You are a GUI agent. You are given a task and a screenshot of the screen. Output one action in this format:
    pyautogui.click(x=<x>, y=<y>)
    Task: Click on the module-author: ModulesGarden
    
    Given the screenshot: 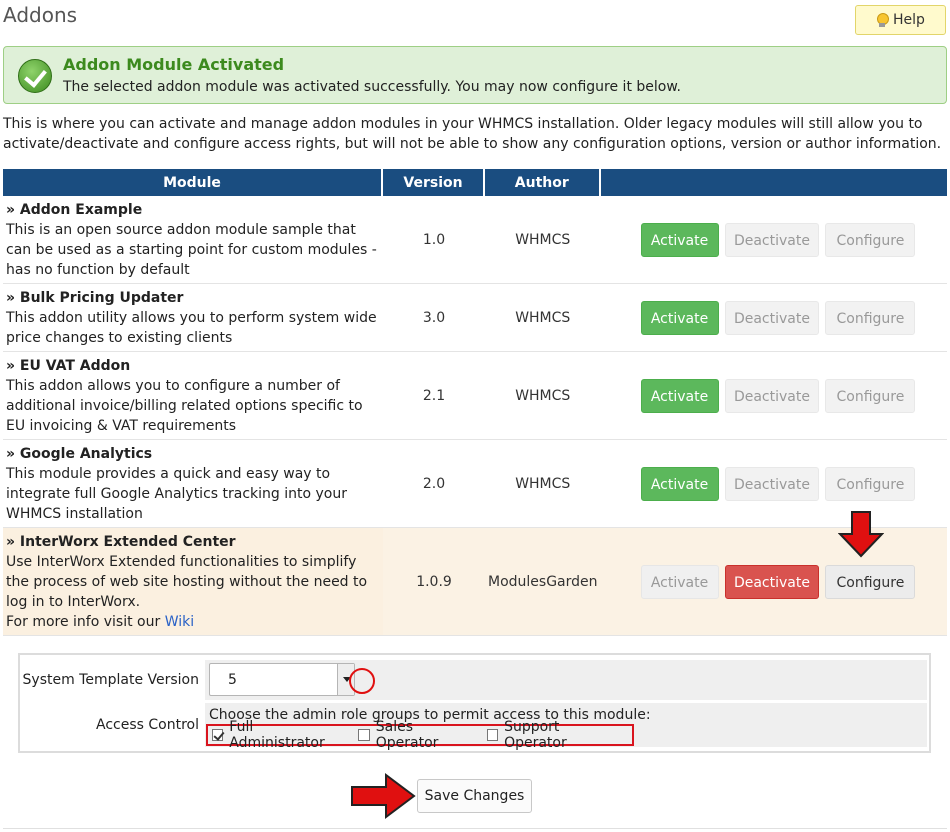 What is the action you would take?
    pyautogui.click(x=543, y=582)
    